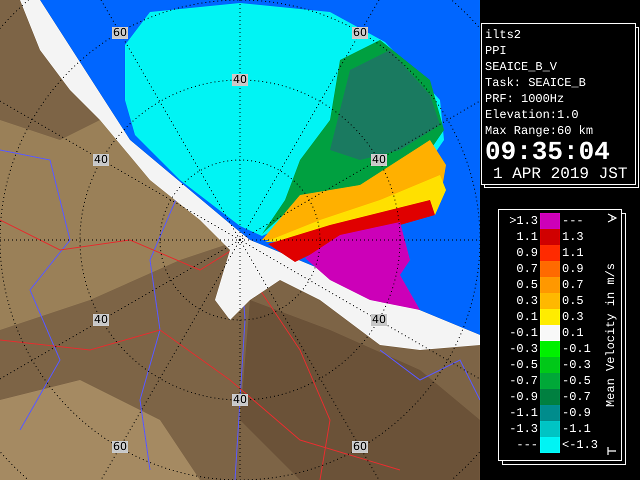  I want to click on legend-value: 1.3, so click(573, 237).